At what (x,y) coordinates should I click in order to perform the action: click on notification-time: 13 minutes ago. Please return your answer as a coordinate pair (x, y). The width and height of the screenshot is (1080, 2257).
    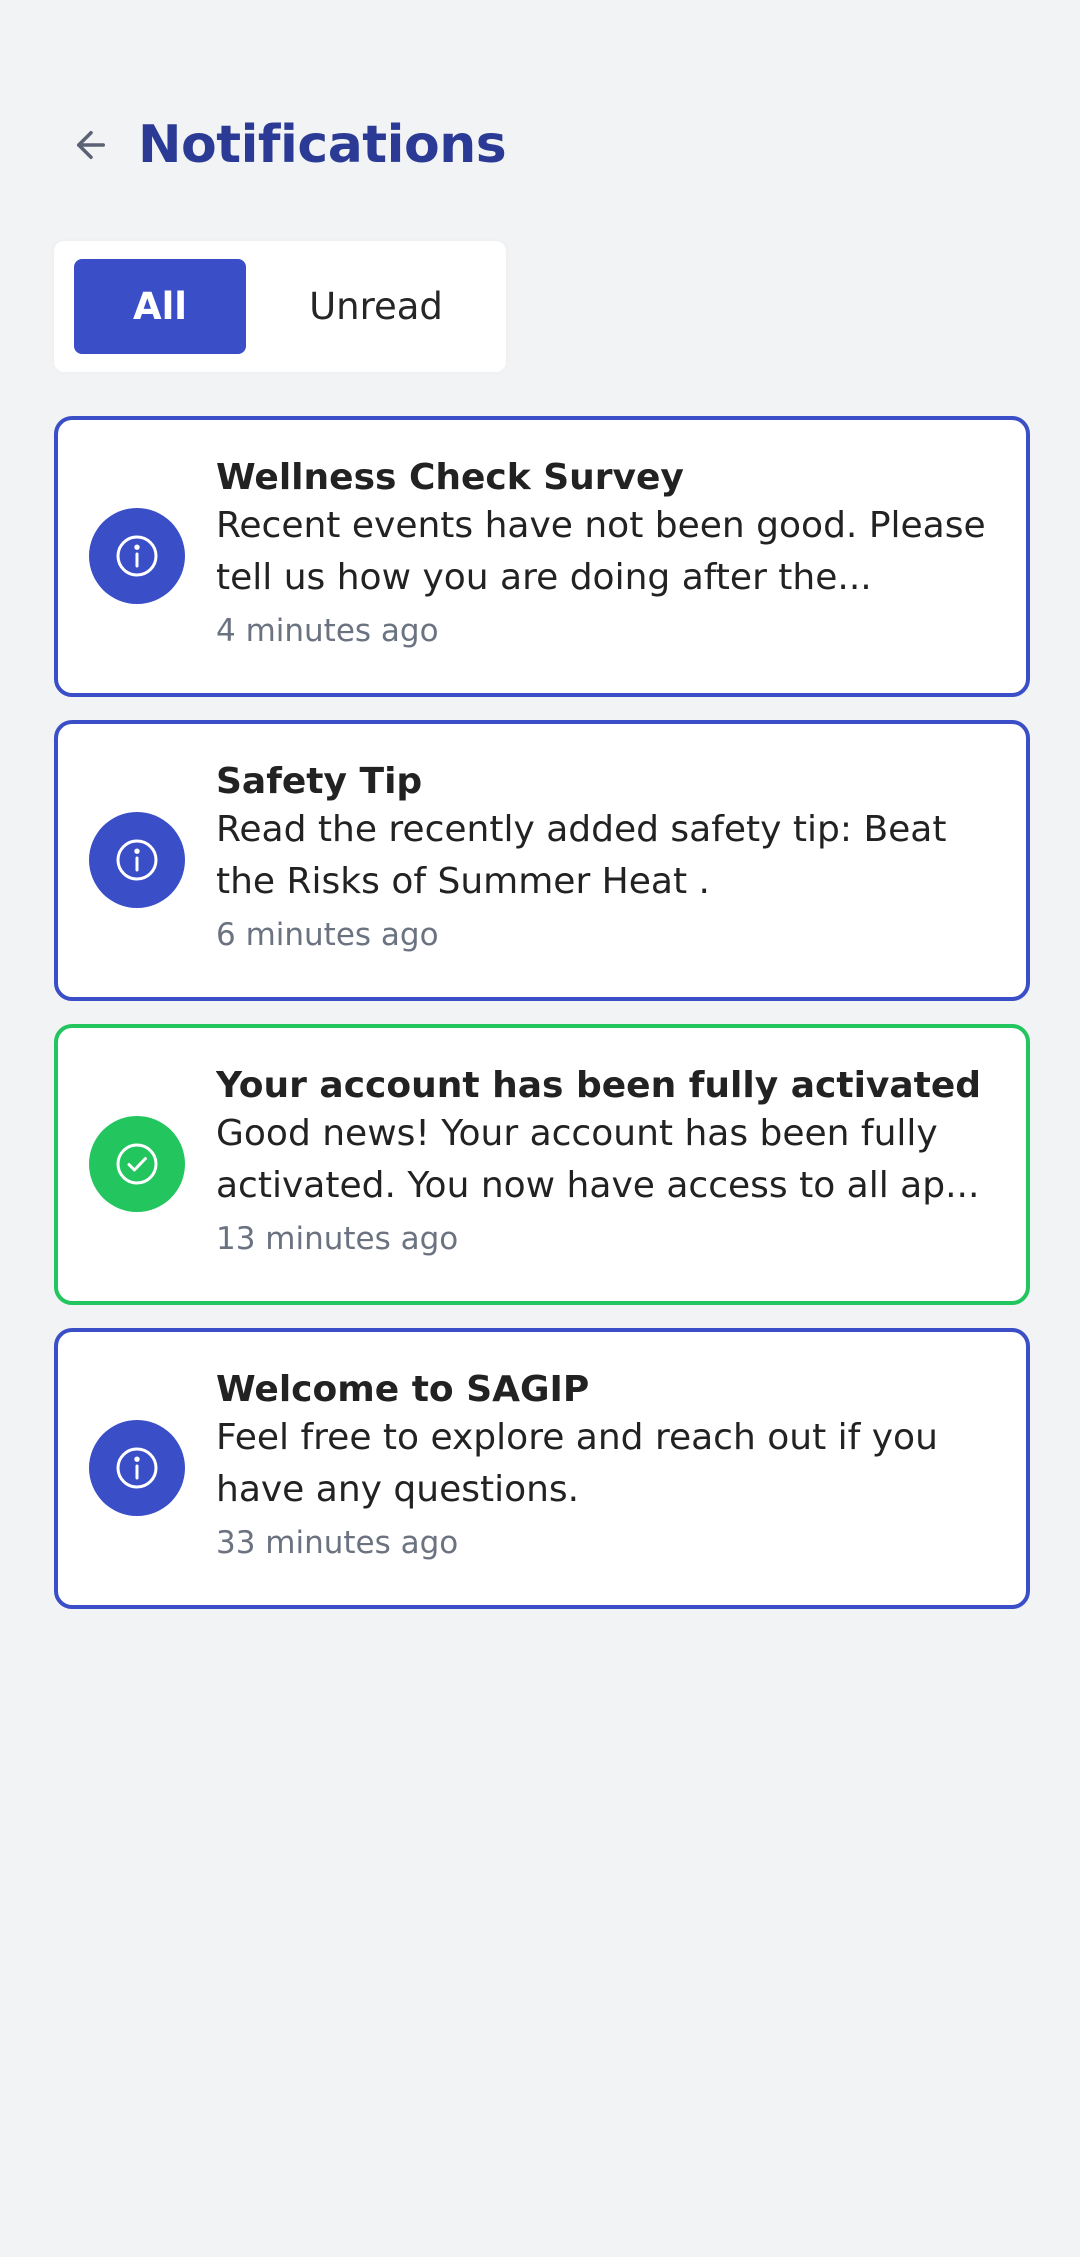
    Looking at the image, I should click on (337, 1239).